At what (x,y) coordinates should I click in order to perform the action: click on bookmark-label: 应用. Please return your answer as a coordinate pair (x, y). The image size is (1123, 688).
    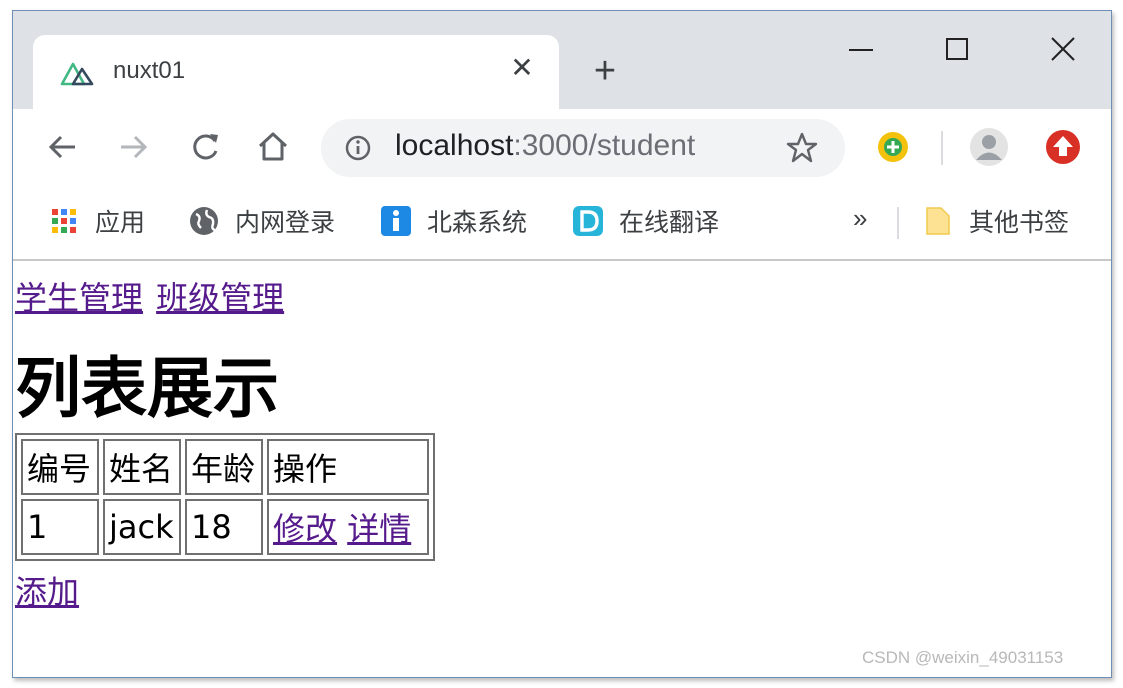
    Looking at the image, I should click on (120, 222).